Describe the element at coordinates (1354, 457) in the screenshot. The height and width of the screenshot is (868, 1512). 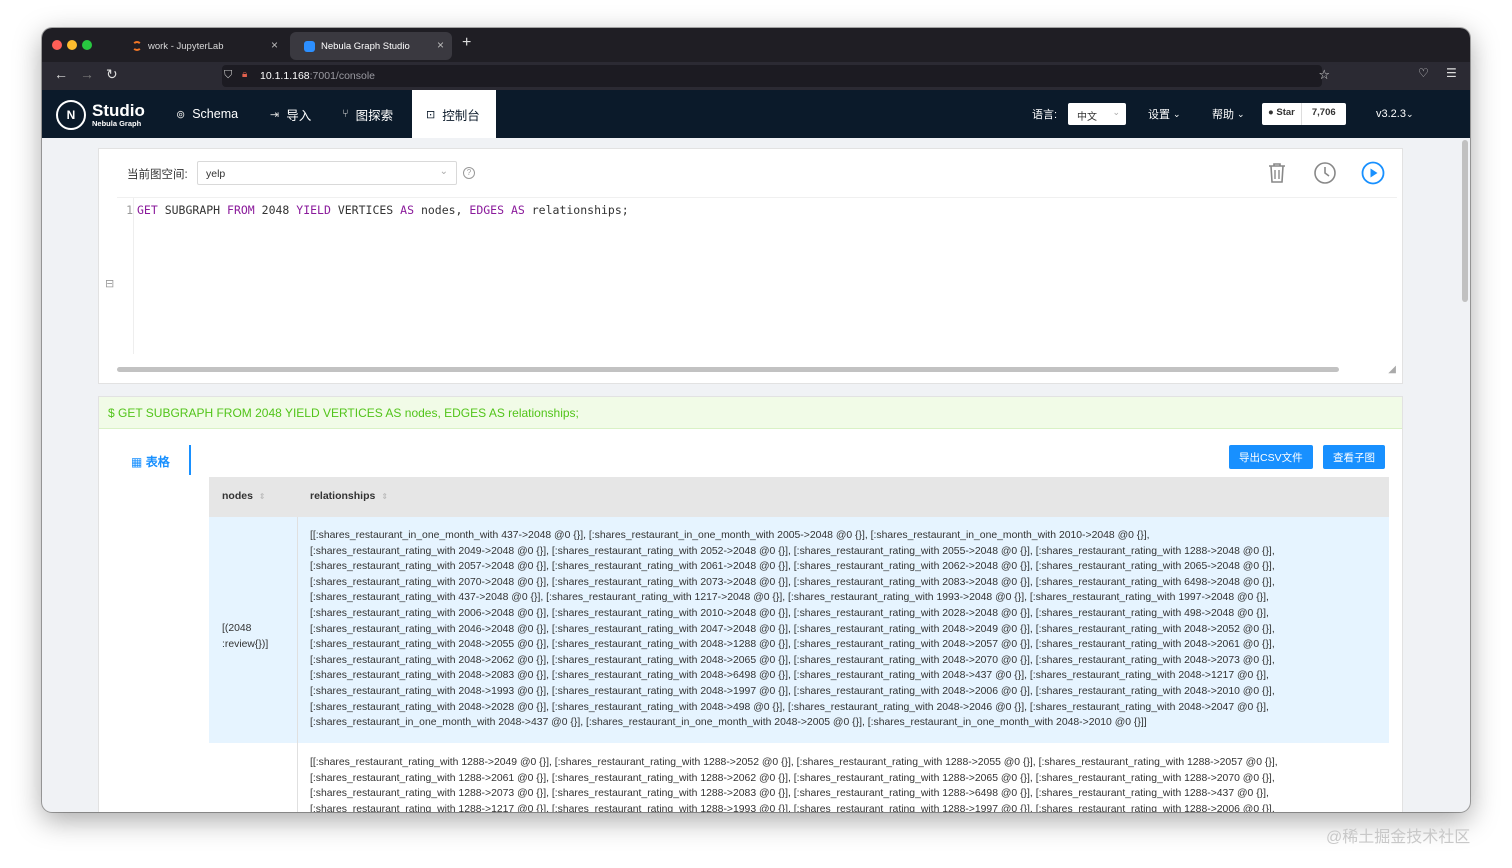
I see `view-subgraph-button: 查看子图` at that location.